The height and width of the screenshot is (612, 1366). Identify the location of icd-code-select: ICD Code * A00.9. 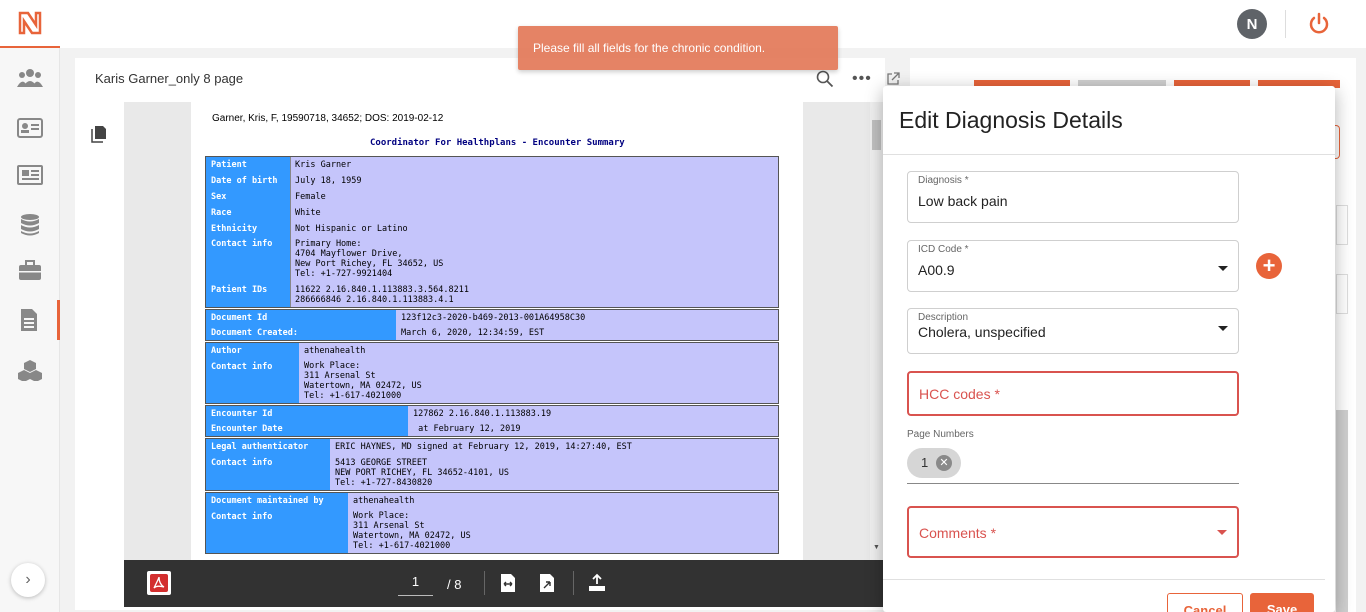
(1073, 266).